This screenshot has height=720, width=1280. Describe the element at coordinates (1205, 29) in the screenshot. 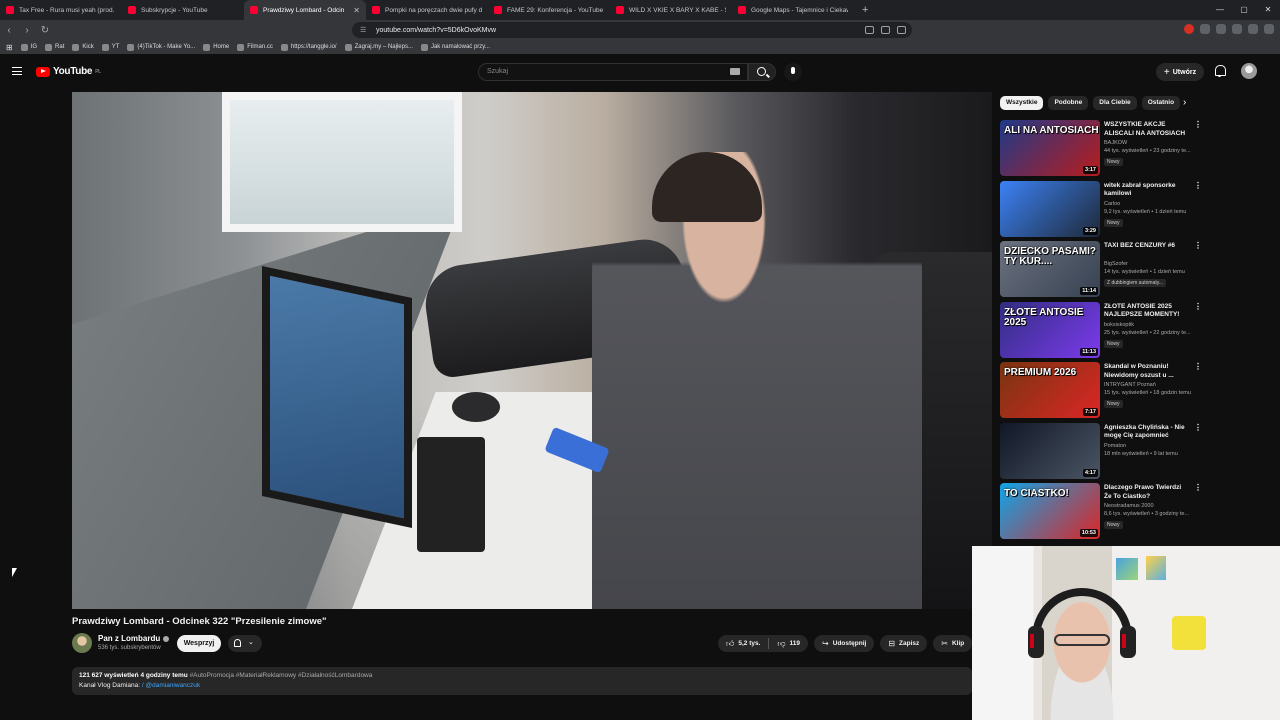

I see `extension-icon` at that location.